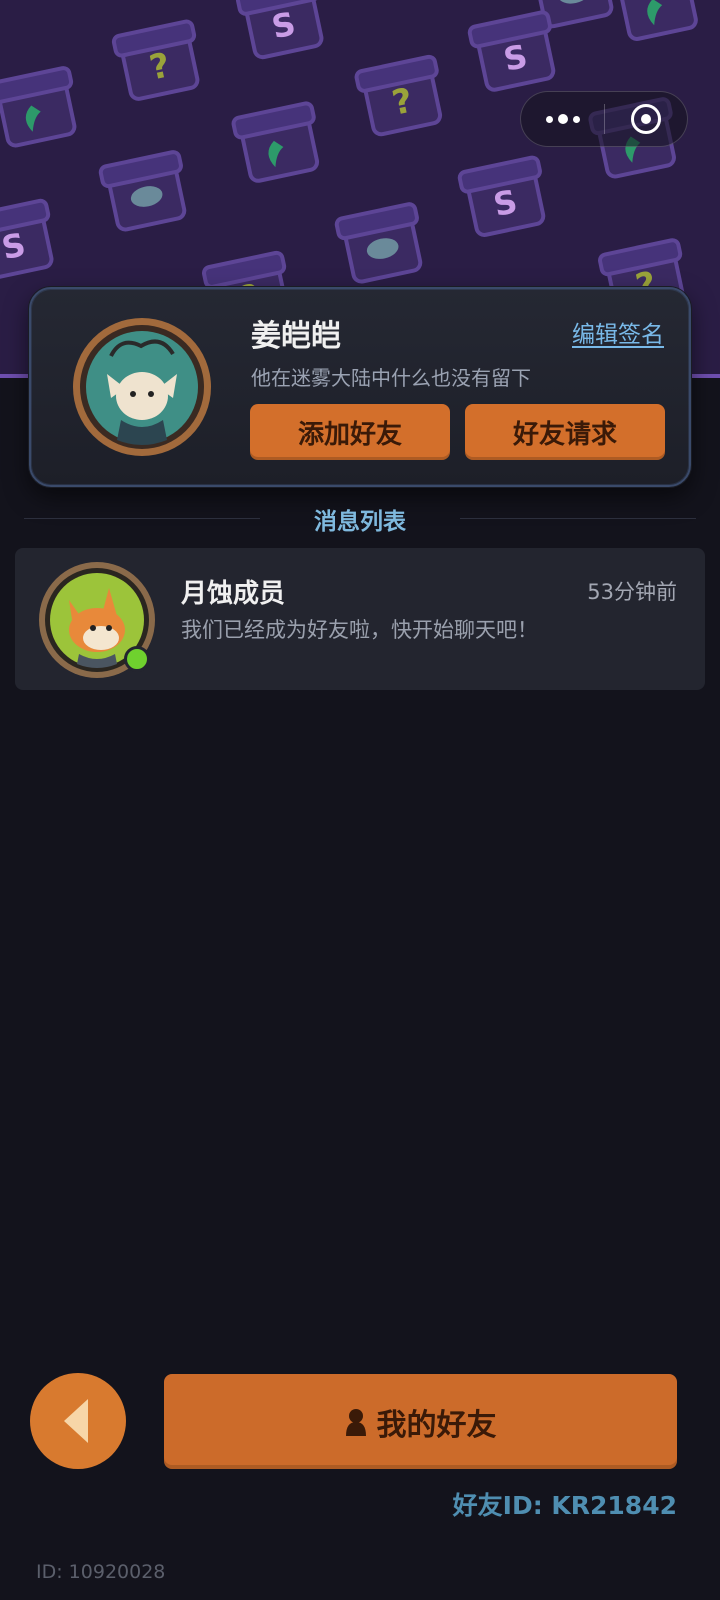 Image resolution: width=720 pixels, height=1600 pixels. Describe the element at coordinates (296, 336) in the screenshot. I see `profile-name: 姜皑皑` at that location.